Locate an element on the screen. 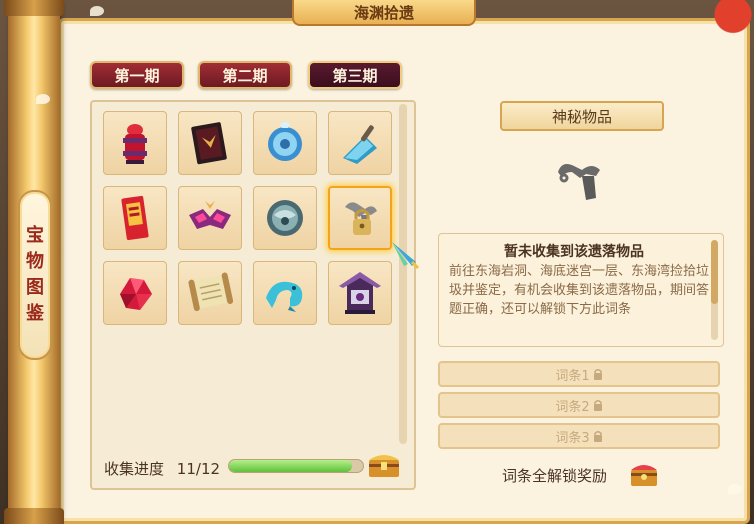  grid-slot-scroll is located at coordinates (210, 293).